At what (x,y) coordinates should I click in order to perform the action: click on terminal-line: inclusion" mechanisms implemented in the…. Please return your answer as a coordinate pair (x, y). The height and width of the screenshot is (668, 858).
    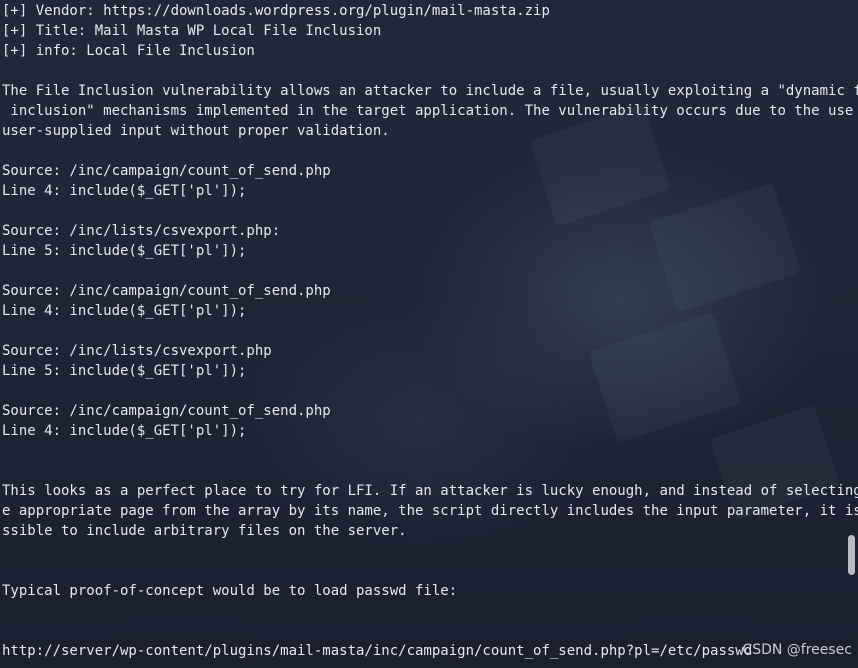
    Looking at the image, I should click on (430, 111).